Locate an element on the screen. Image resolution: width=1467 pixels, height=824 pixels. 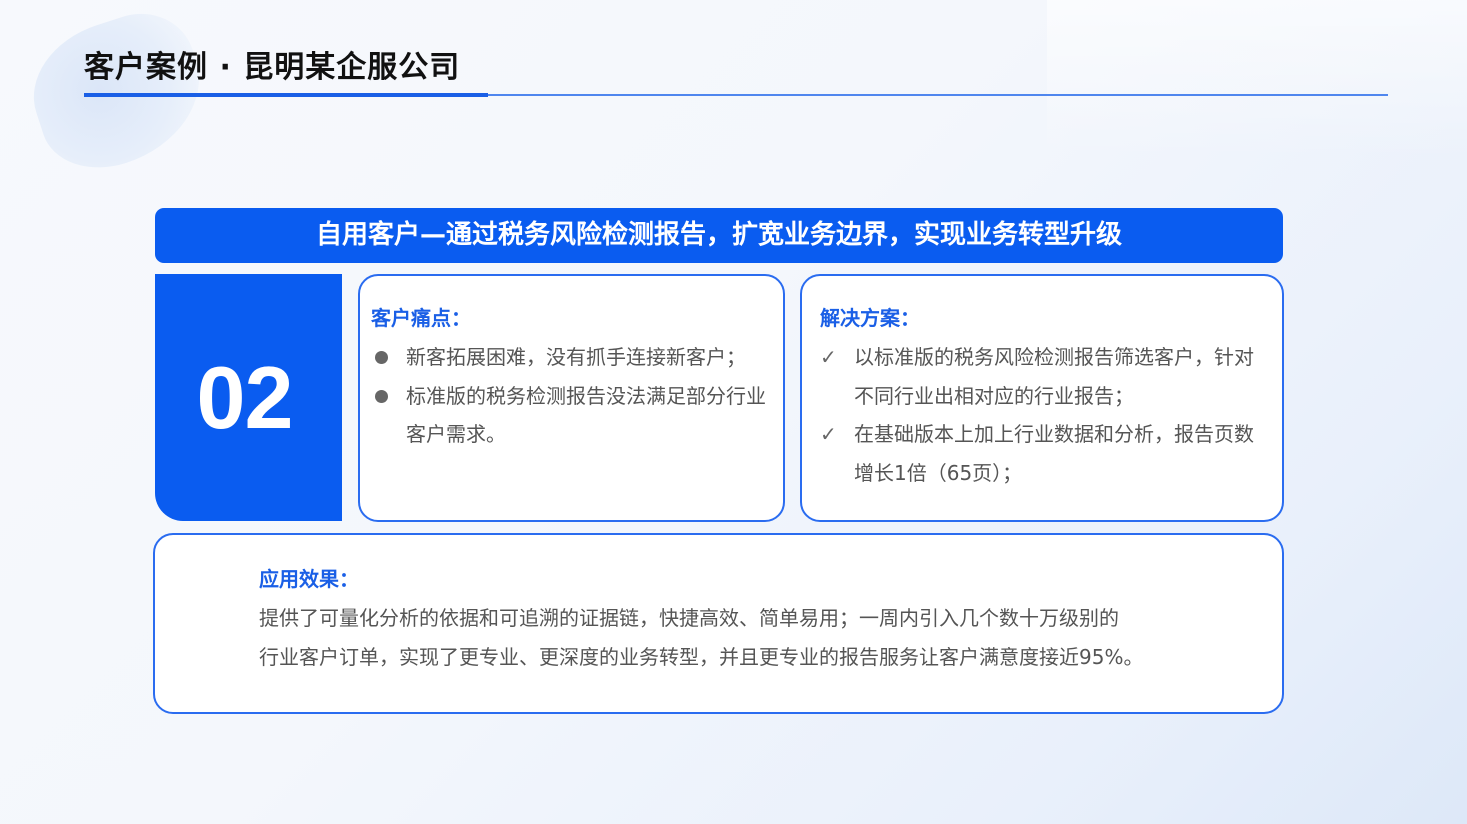
list-item: ✓ 以标准版的税务风险检测报告筛选客户，针对不同行业出相对应的行业报告； is located at coordinates (1045, 376).